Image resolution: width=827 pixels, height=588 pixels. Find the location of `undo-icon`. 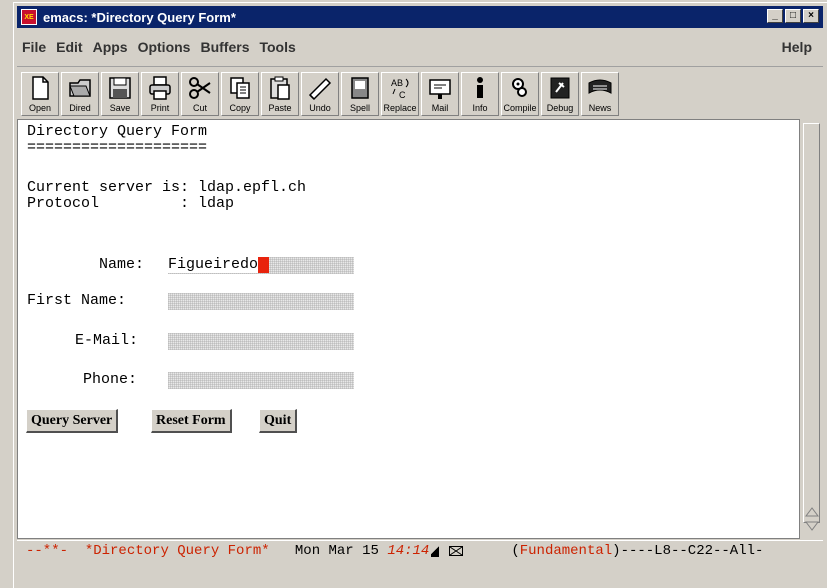

undo-icon is located at coordinates (320, 89).